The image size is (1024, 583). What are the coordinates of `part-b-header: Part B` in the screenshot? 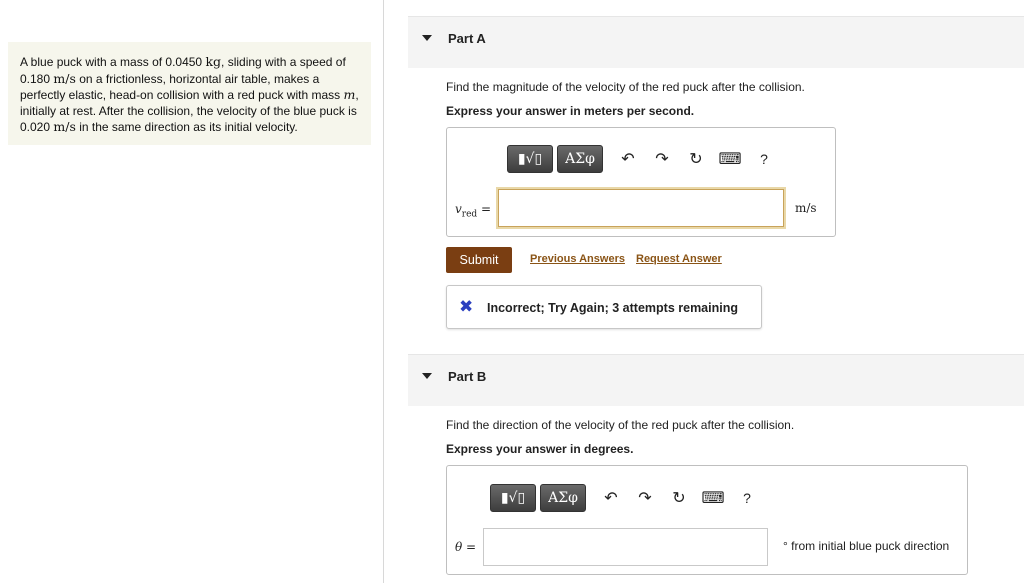 It's located at (716, 380).